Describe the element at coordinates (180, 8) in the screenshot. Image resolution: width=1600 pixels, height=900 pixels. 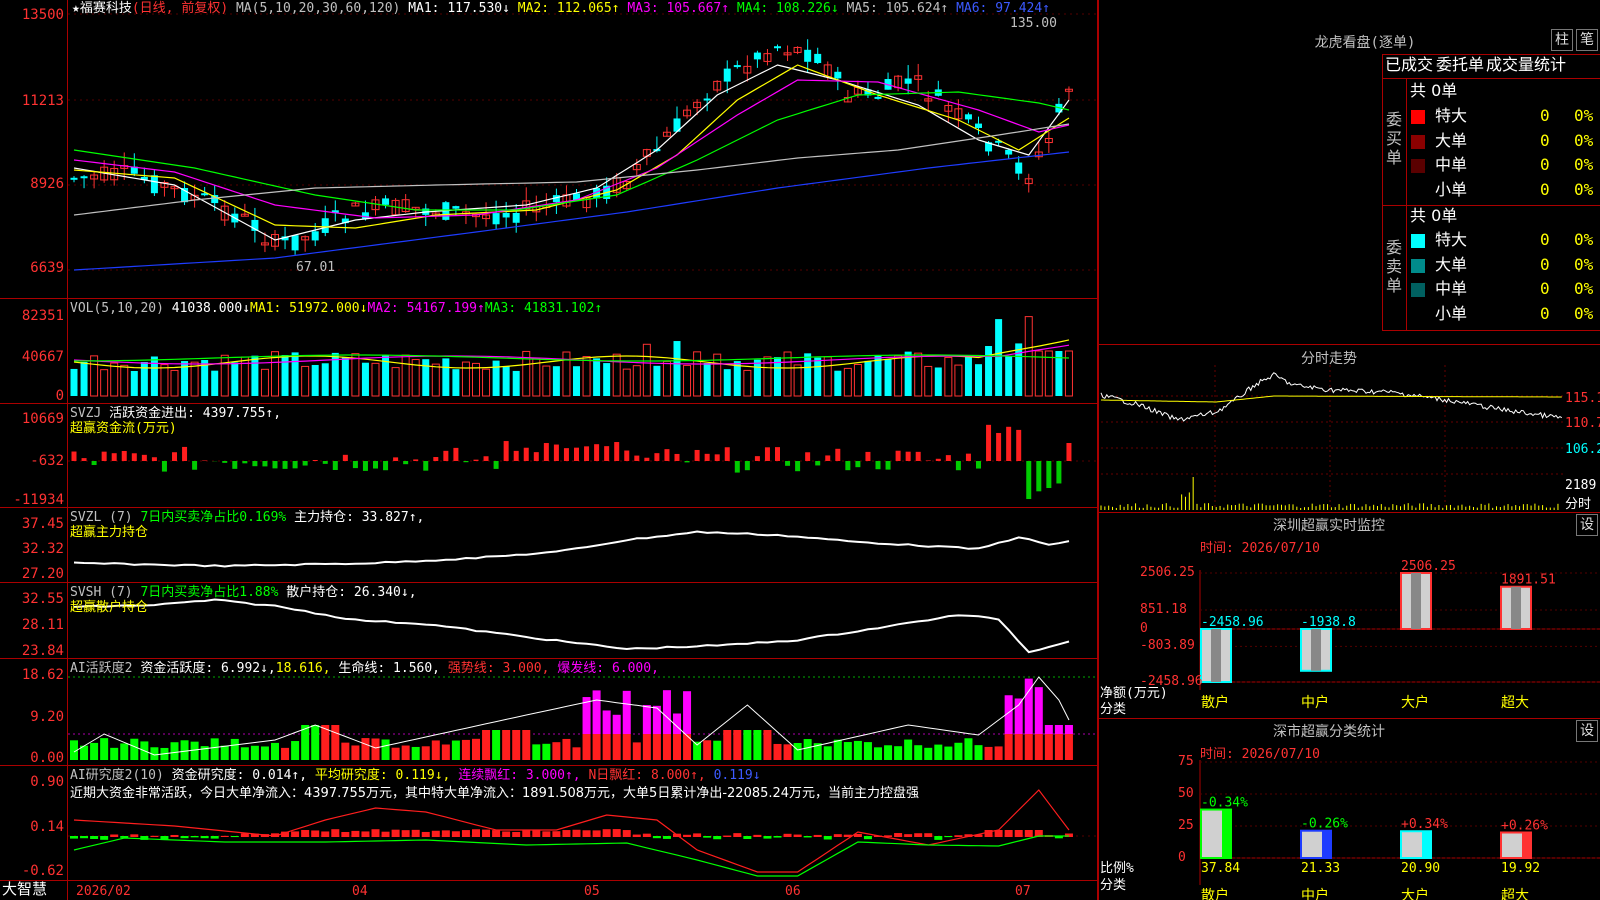
I see `period-mode: (日线, 前复权)` at that location.